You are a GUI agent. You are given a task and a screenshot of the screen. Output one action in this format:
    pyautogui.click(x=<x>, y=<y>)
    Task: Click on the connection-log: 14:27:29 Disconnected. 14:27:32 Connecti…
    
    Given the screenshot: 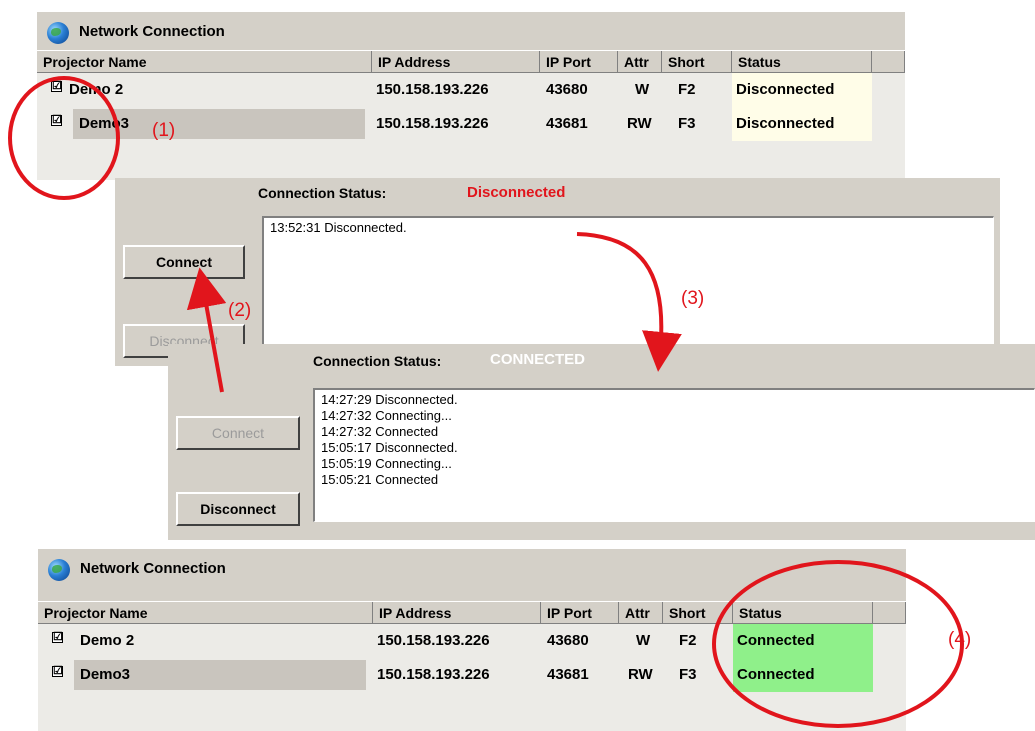 What is the action you would take?
    pyautogui.click(x=674, y=455)
    